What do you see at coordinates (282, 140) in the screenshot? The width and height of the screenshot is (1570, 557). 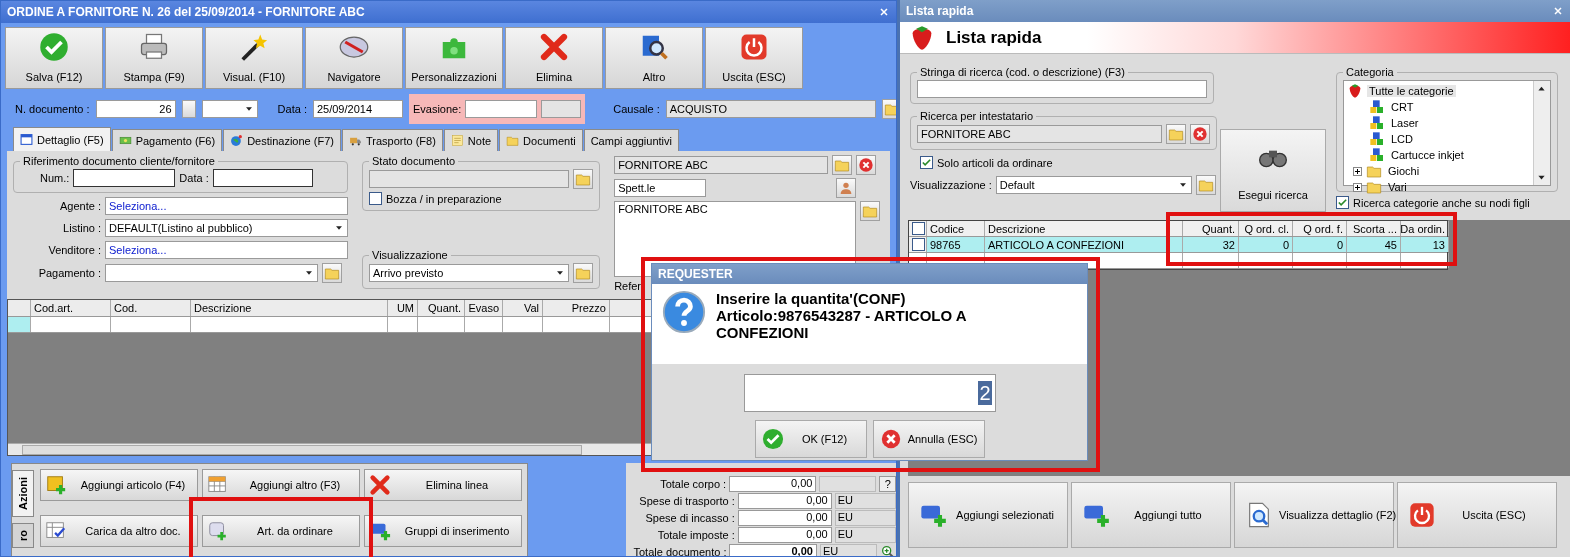 I see `tab: Destinazione (F7)` at bounding box center [282, 140].